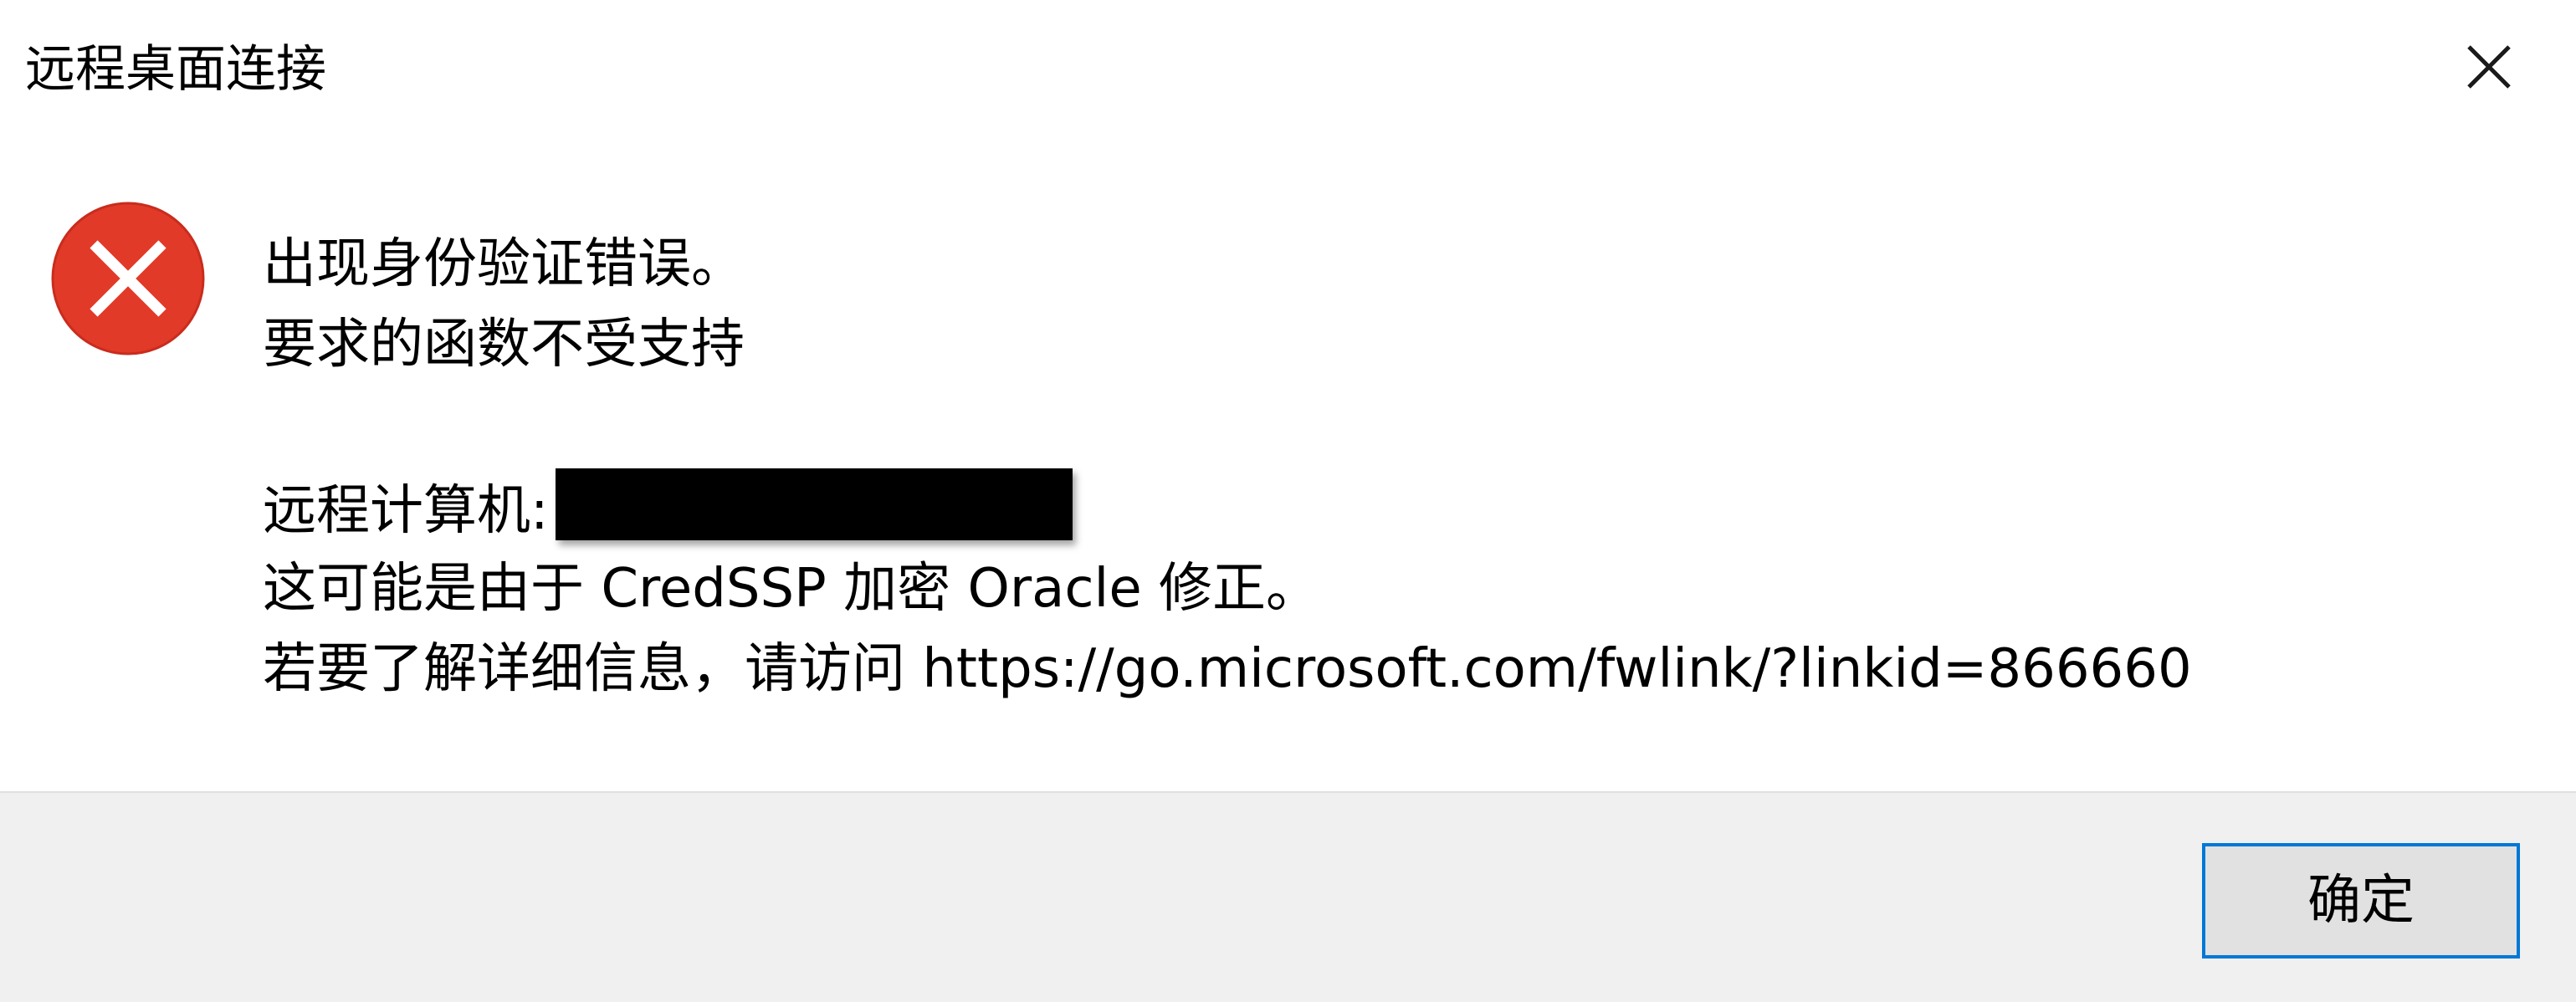 The width and height of the screenshot is (2576, 1002). I want to click on remote-computer-line: 远程计算机:, so click(668, 509).